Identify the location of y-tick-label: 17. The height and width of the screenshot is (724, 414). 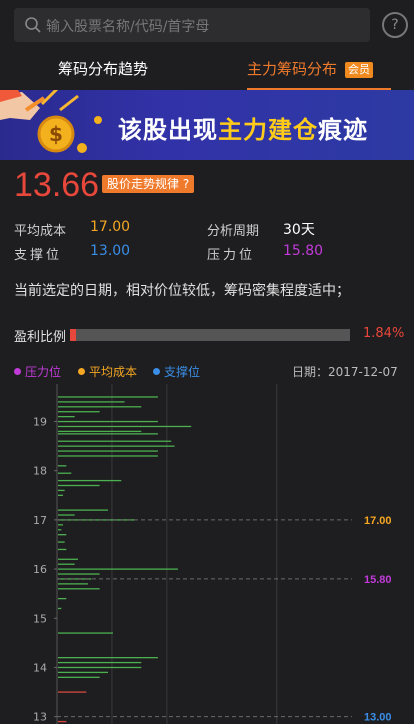
(40, 520).